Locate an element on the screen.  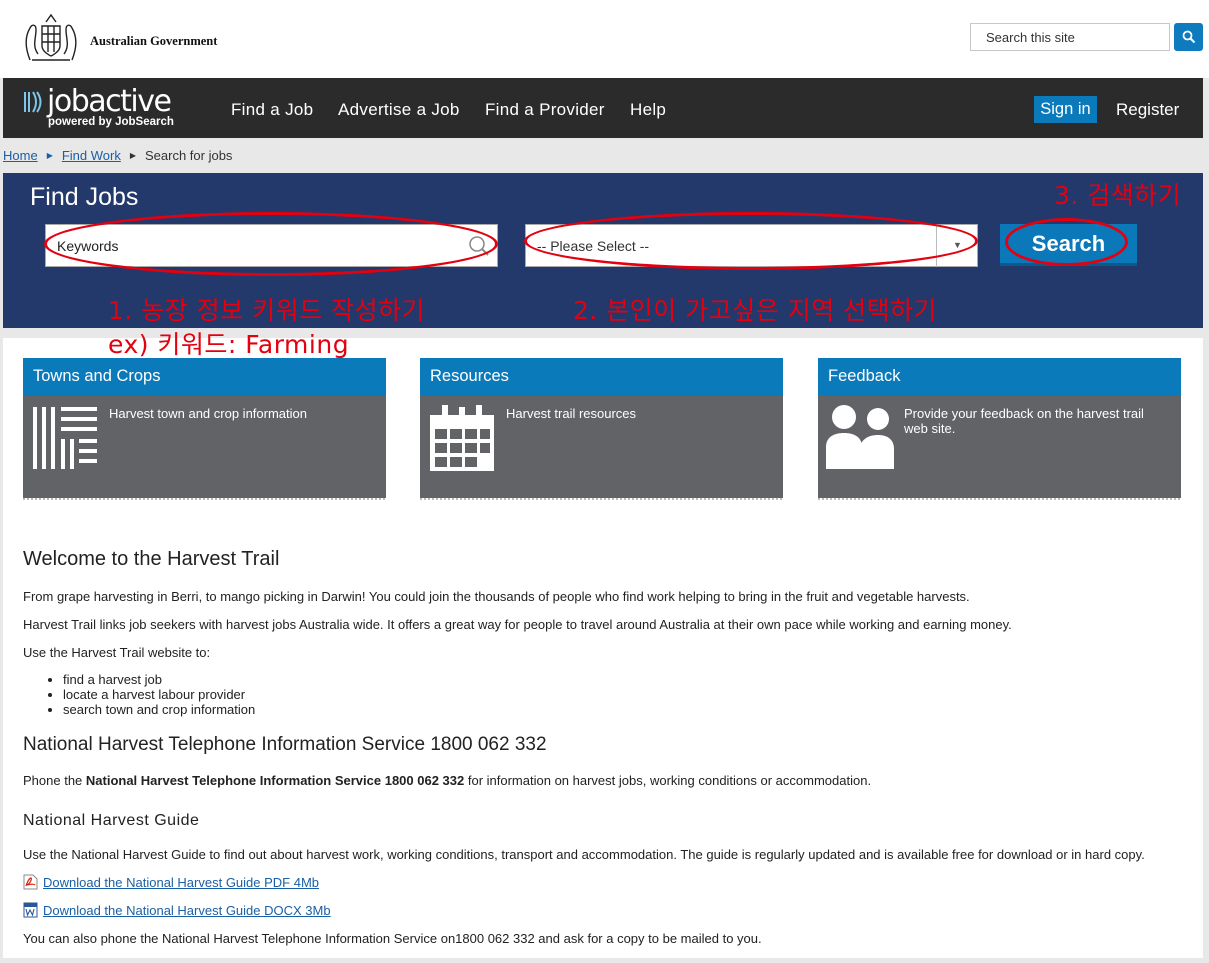
find-jobs-title: Find Jobs is located at coordinates (84, 197).